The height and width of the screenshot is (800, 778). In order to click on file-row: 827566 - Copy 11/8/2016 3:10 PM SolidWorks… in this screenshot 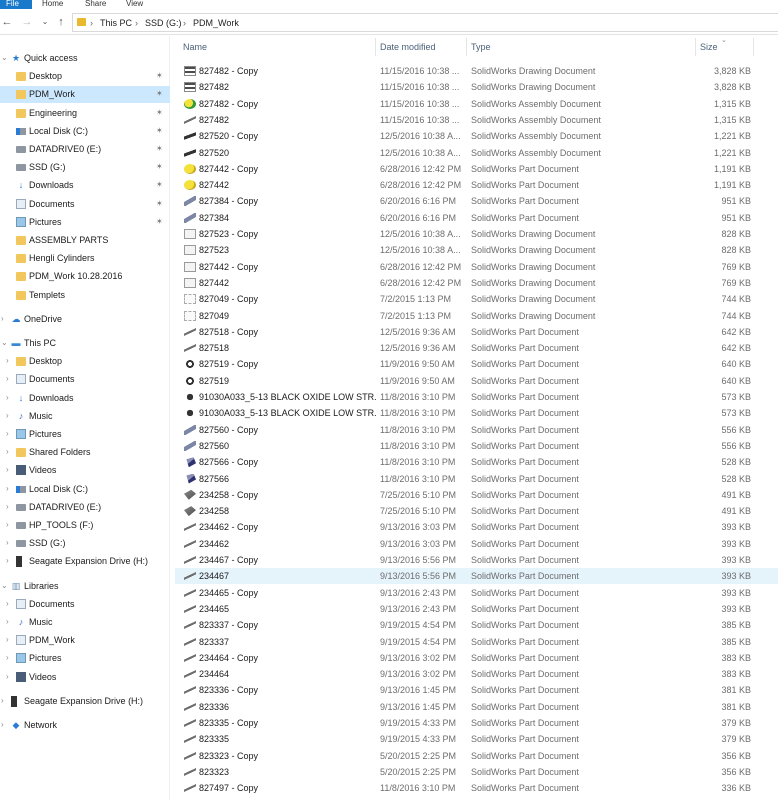, I will do `click(476, 462)`.